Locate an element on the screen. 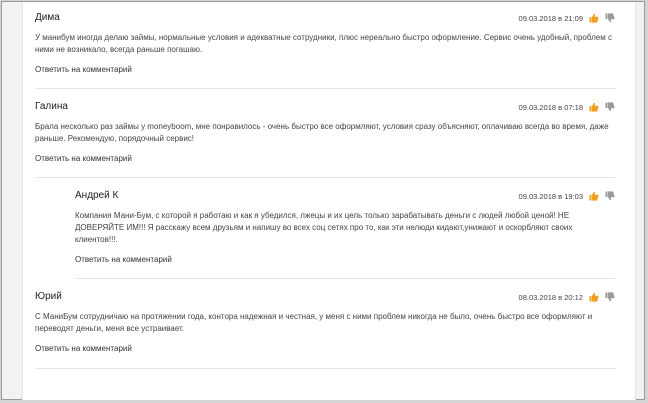  comment-author: Галина is located at coordinates (51, 106).